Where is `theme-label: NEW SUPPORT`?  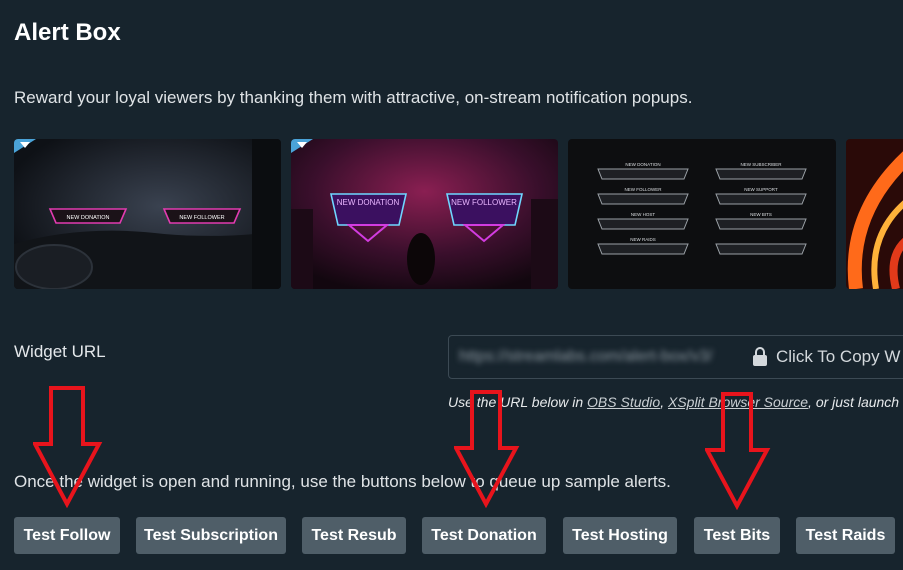 theme-label: NEW SUPPORT is located at coordinates (761, 189).